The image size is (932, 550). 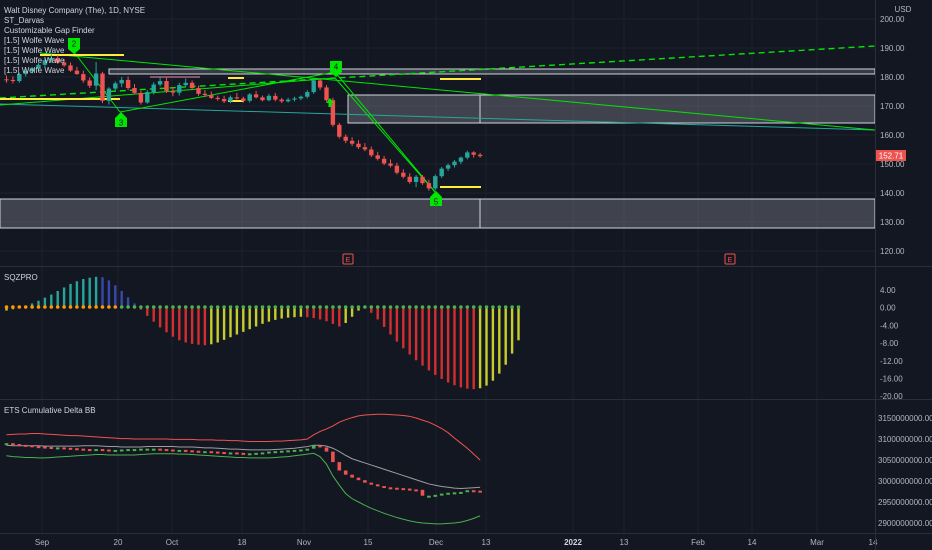 I want to click on earnings-marker-1: E, so click(x=348, y=259).